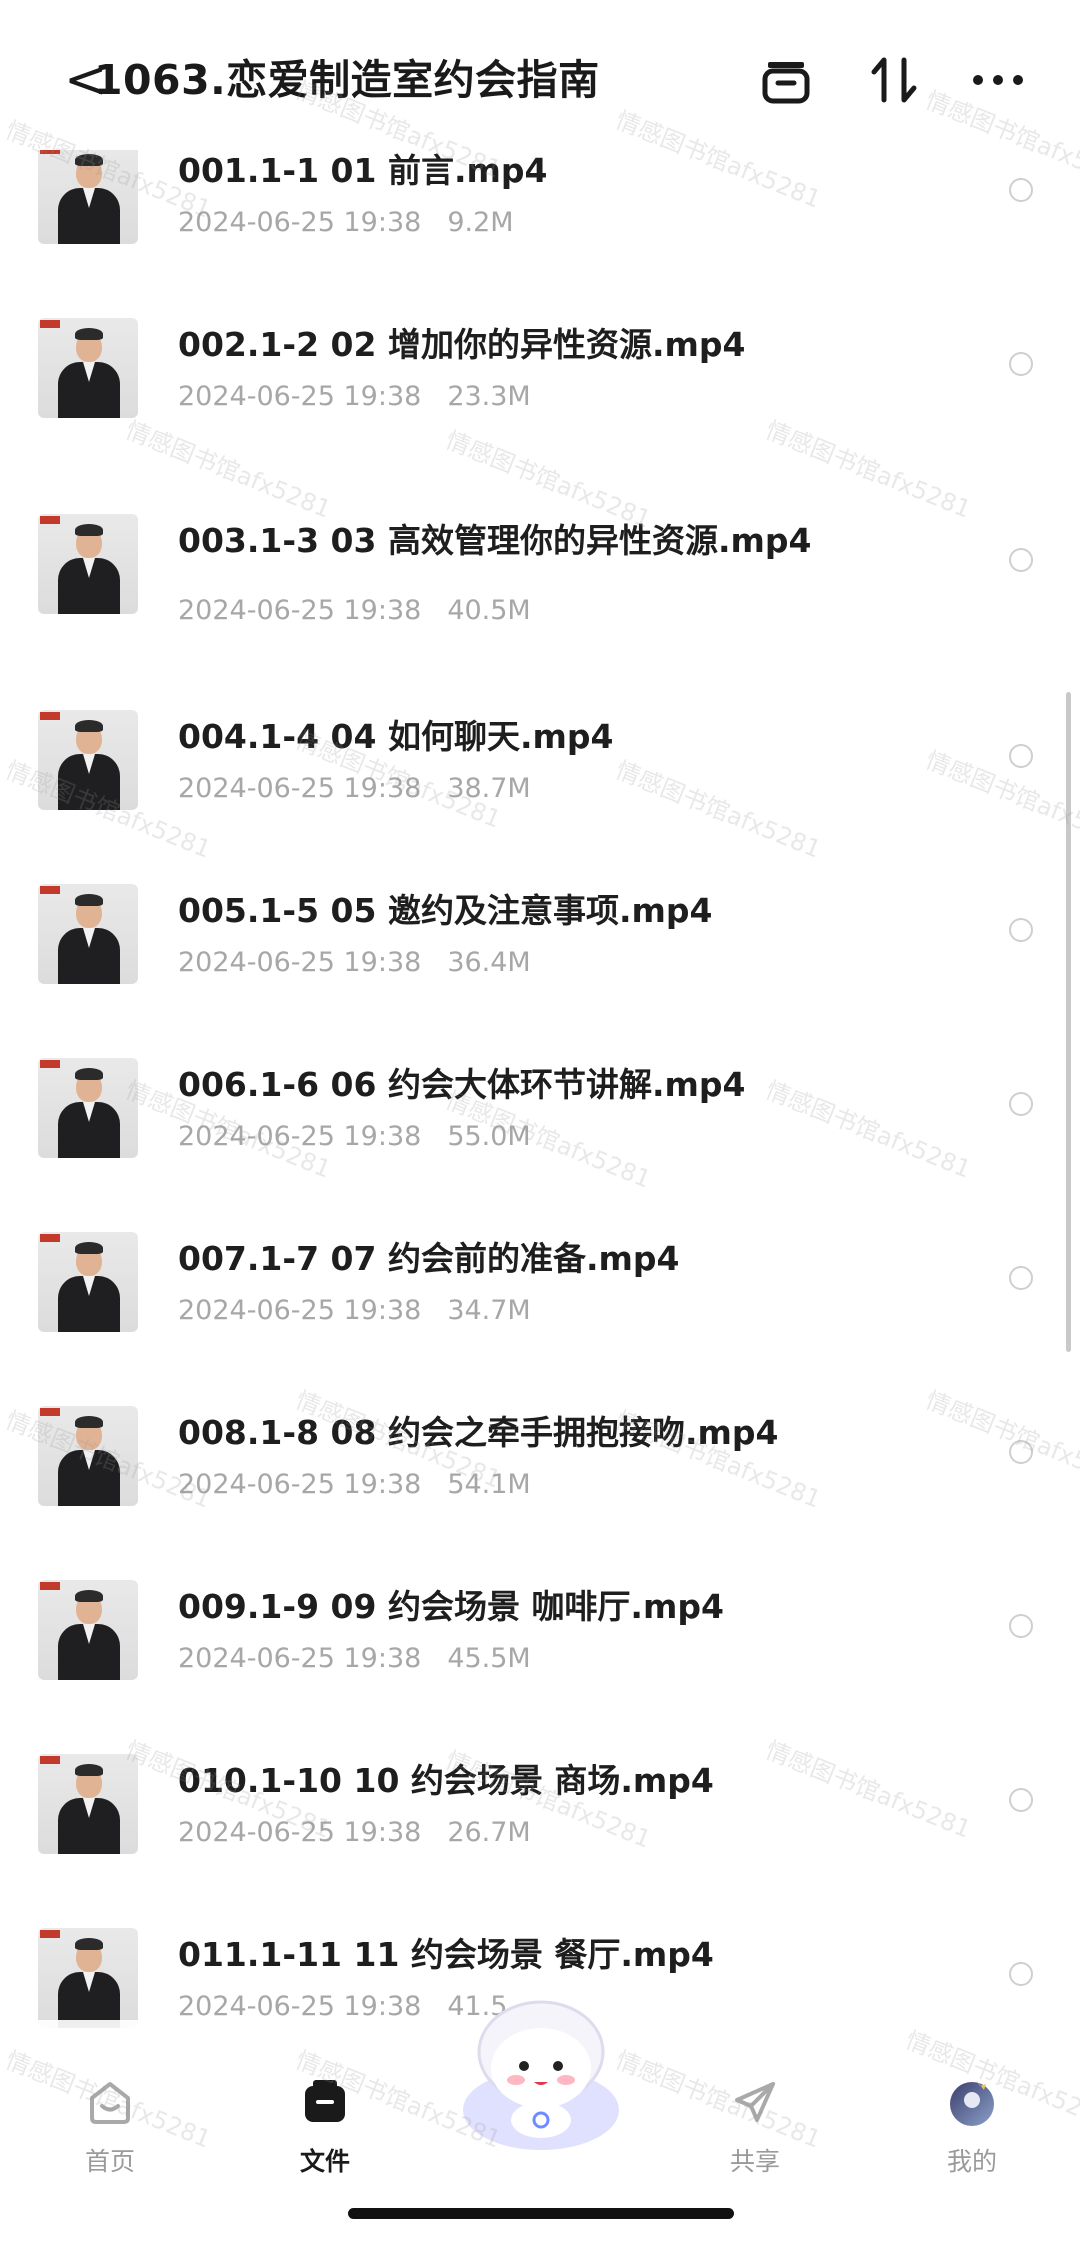  What do you see at coordinates (754, 2161) in the screenshot?
I see `nav-share-label: 共享` at bounding box center [754, 2161].